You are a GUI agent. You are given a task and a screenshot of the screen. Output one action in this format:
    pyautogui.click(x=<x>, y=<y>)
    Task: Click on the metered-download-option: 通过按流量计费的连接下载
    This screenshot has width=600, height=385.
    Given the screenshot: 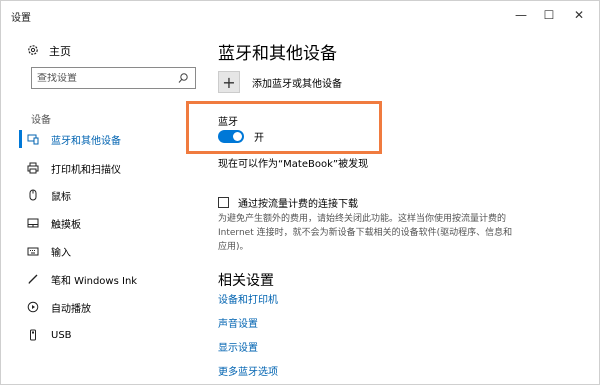 What is the action you would take?
    pyautogui.click(x=288, y=202)
    